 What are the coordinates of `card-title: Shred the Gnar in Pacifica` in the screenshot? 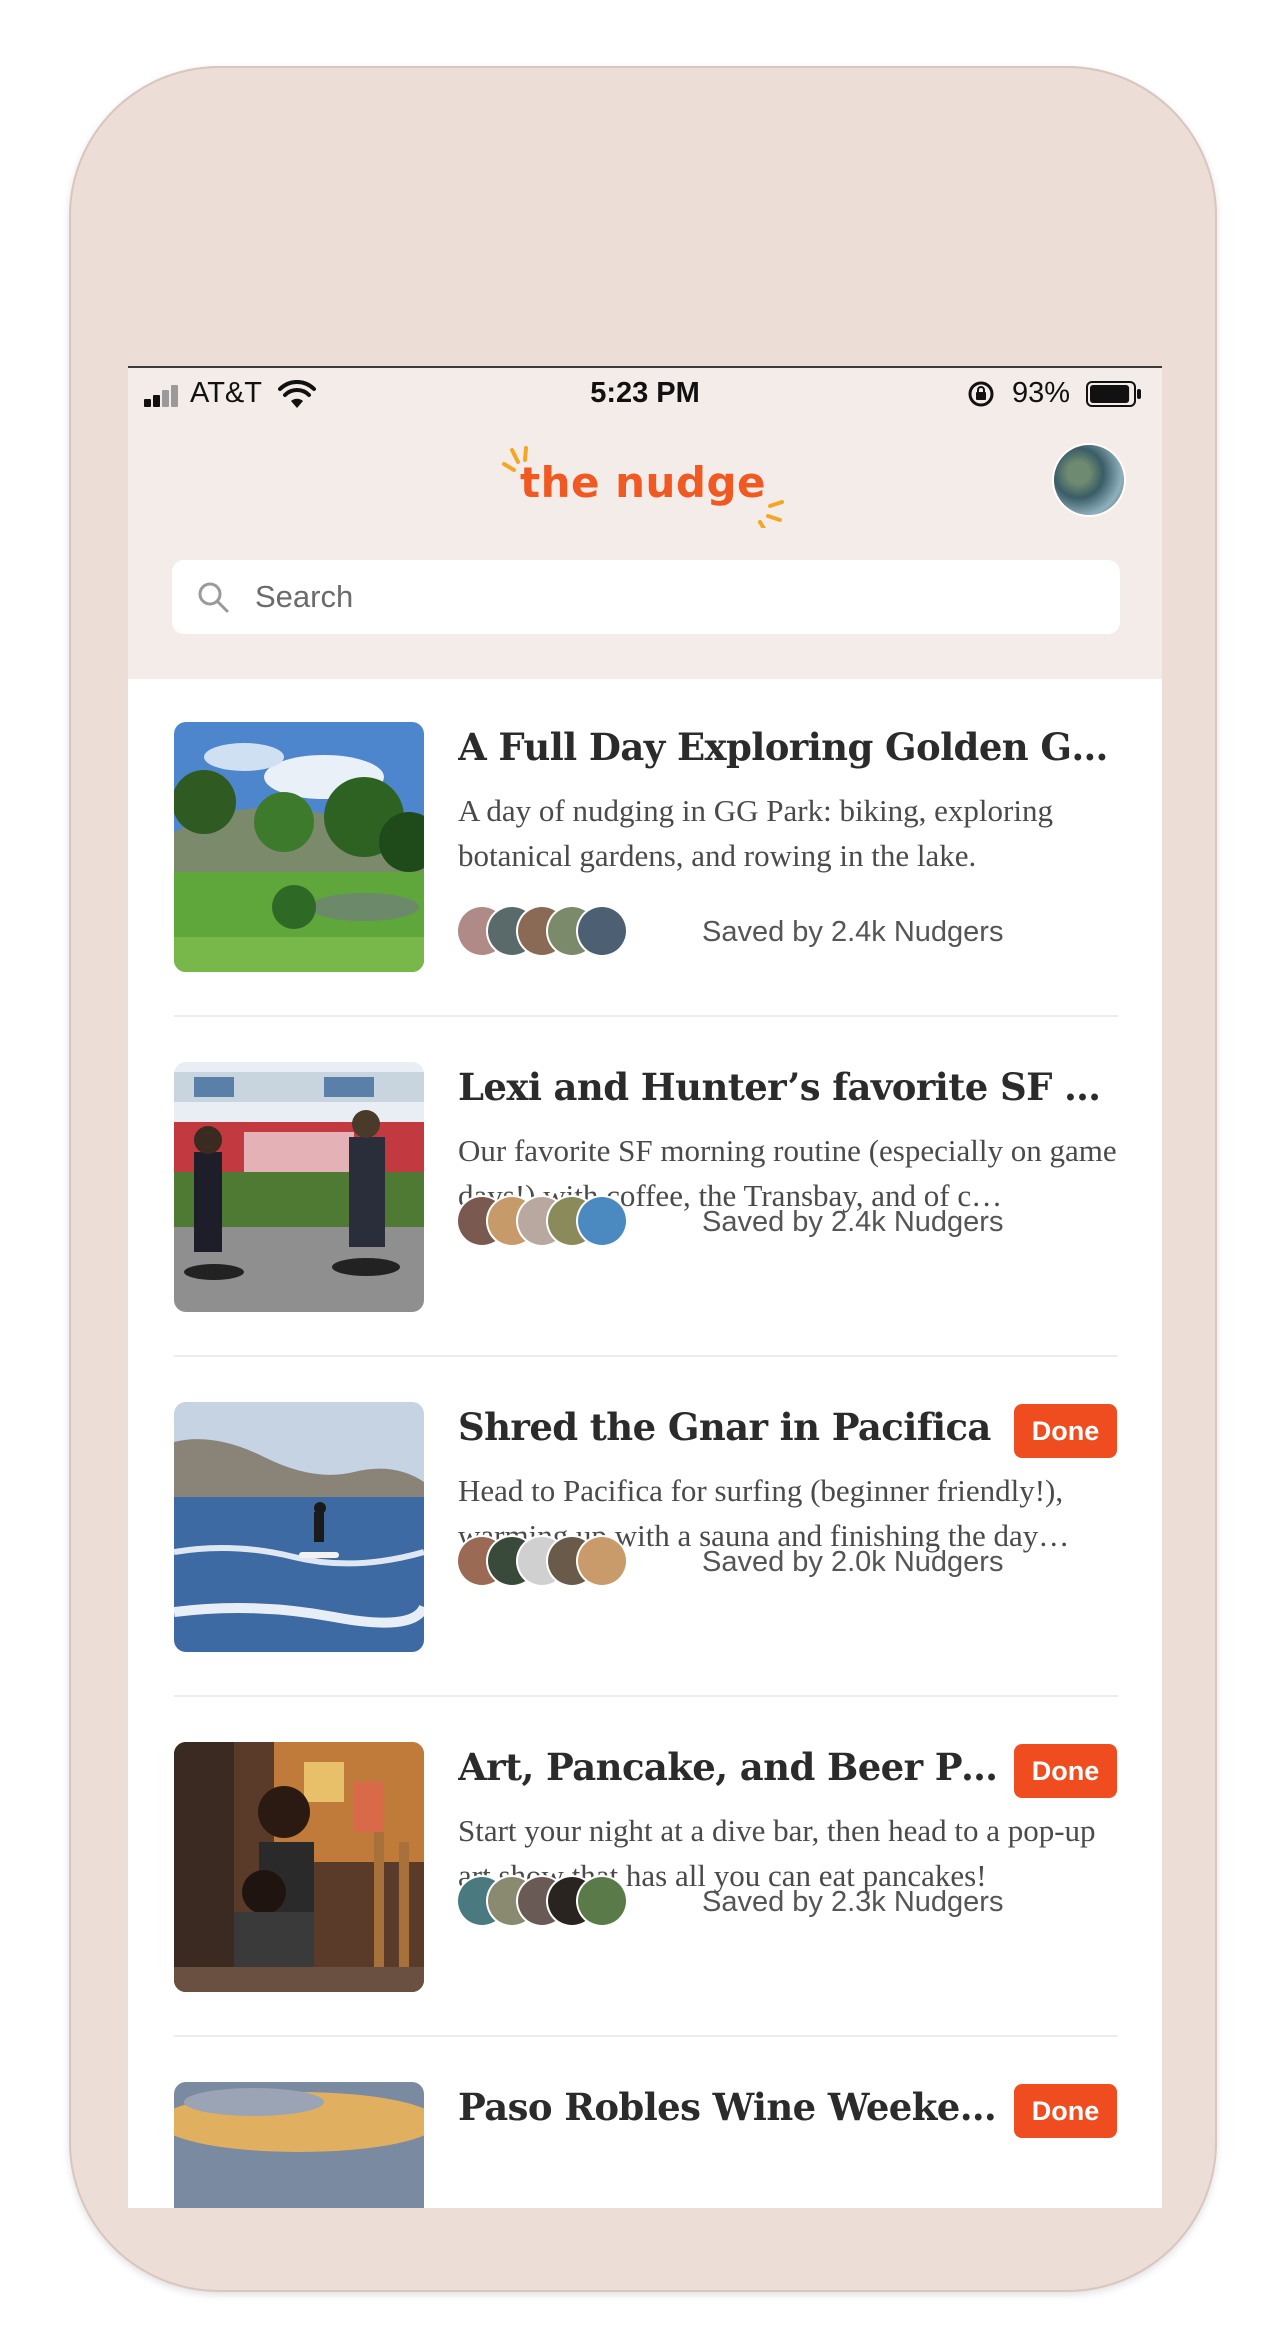 It's located at (728, 1427).